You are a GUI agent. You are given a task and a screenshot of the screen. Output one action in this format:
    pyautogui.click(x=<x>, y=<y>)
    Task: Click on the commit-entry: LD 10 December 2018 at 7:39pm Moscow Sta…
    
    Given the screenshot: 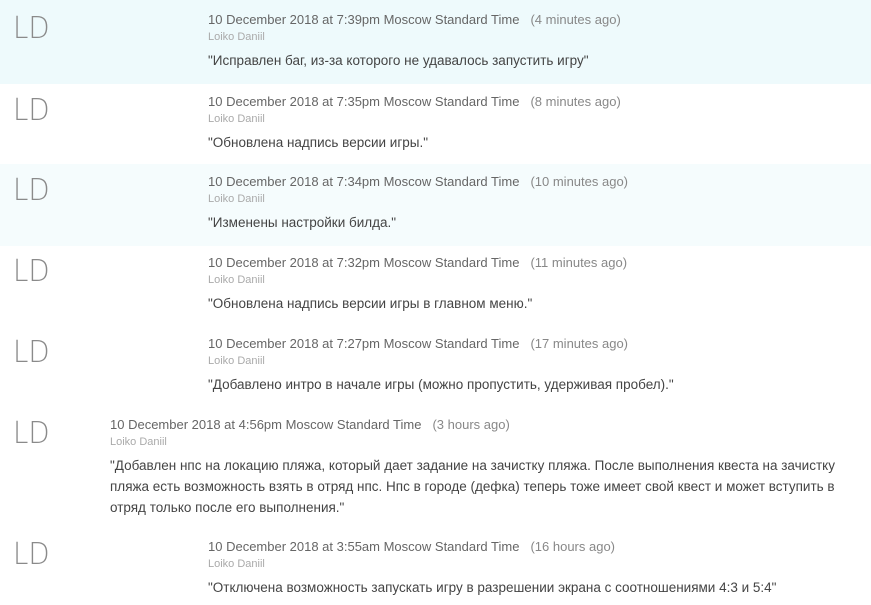 What is the action you would take?
    pyautogui.click(x=435, y=42)
    